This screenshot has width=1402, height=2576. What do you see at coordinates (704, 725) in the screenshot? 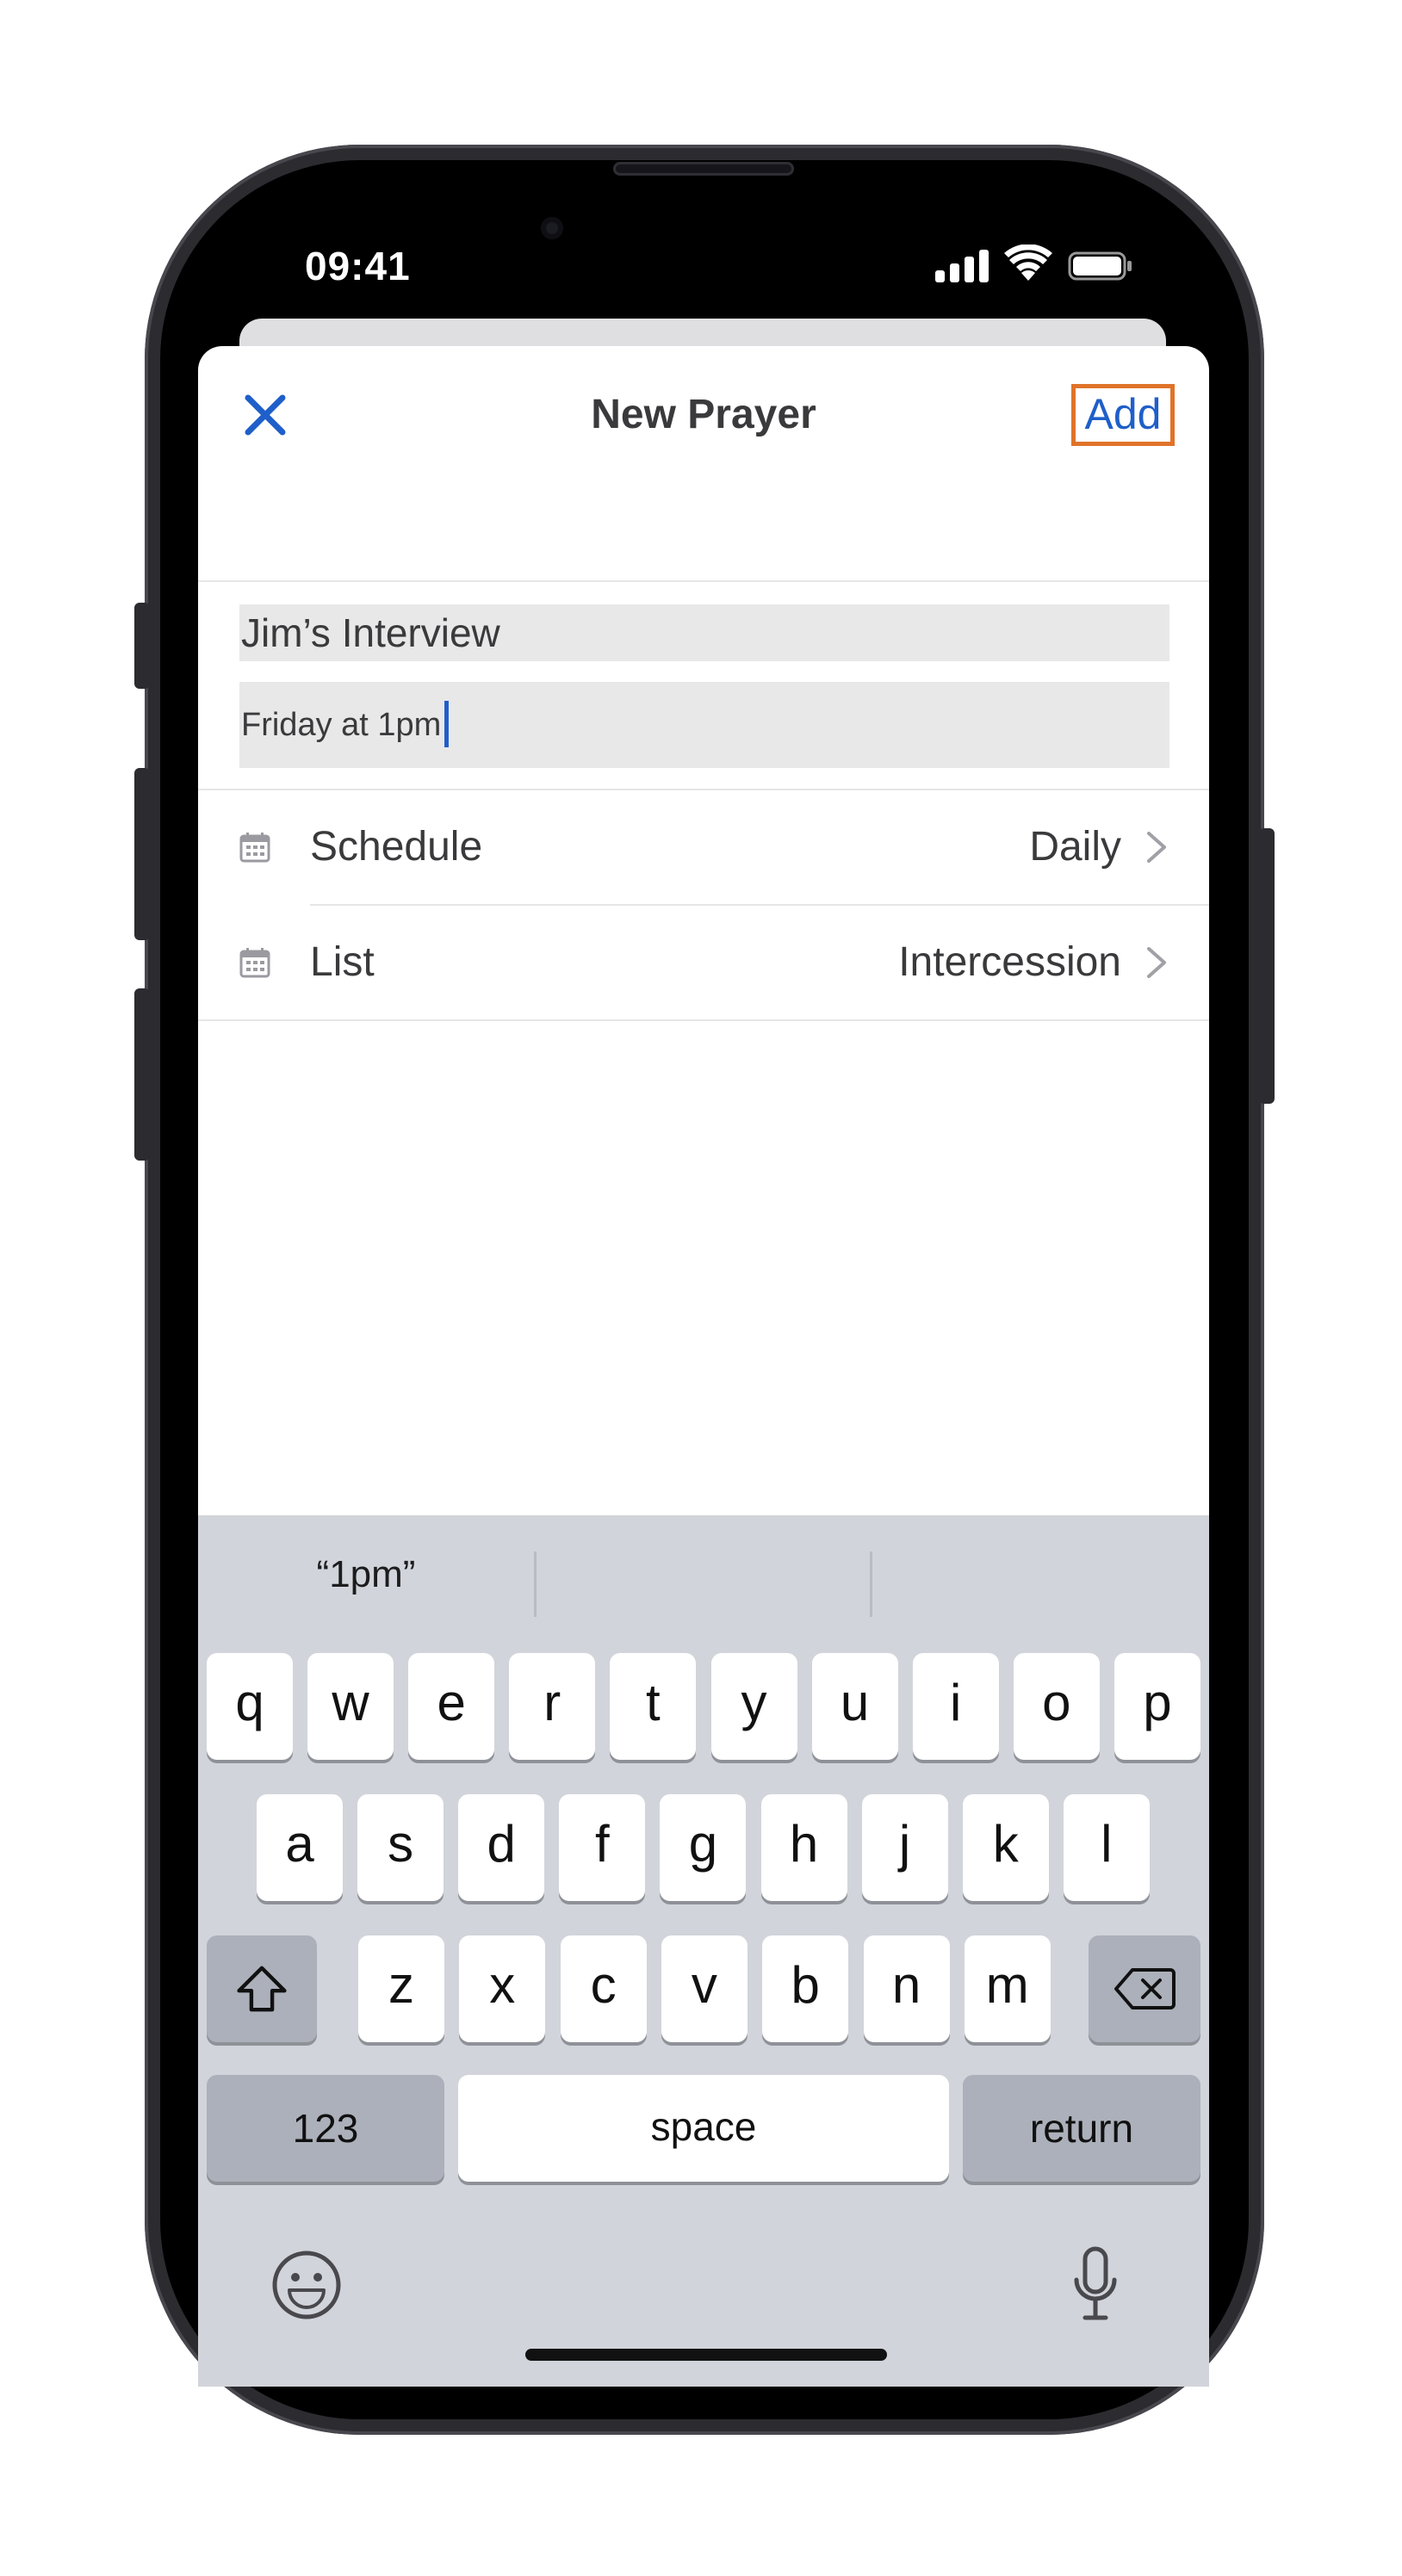
I see `prayer-notes-input: Friday at 1pm` at bounding box center [704, 725].